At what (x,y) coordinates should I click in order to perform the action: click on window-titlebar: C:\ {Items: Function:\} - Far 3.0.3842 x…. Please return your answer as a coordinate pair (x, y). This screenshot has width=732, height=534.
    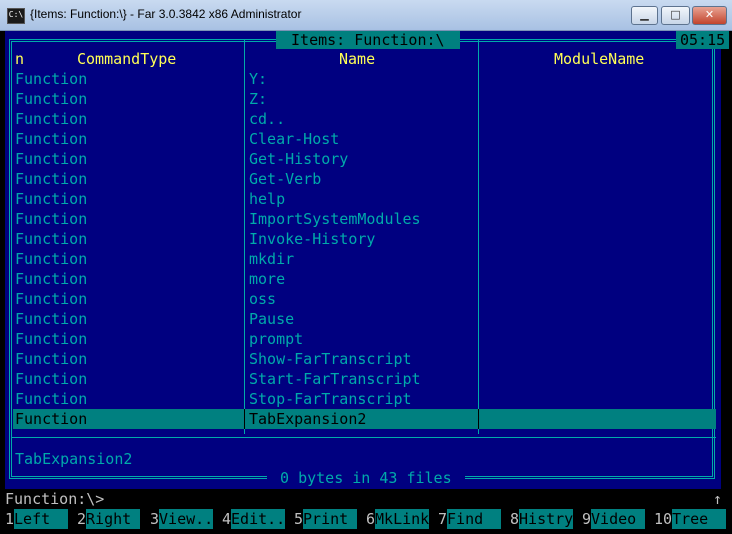
    Looking at the image, I should click on (366, 15).